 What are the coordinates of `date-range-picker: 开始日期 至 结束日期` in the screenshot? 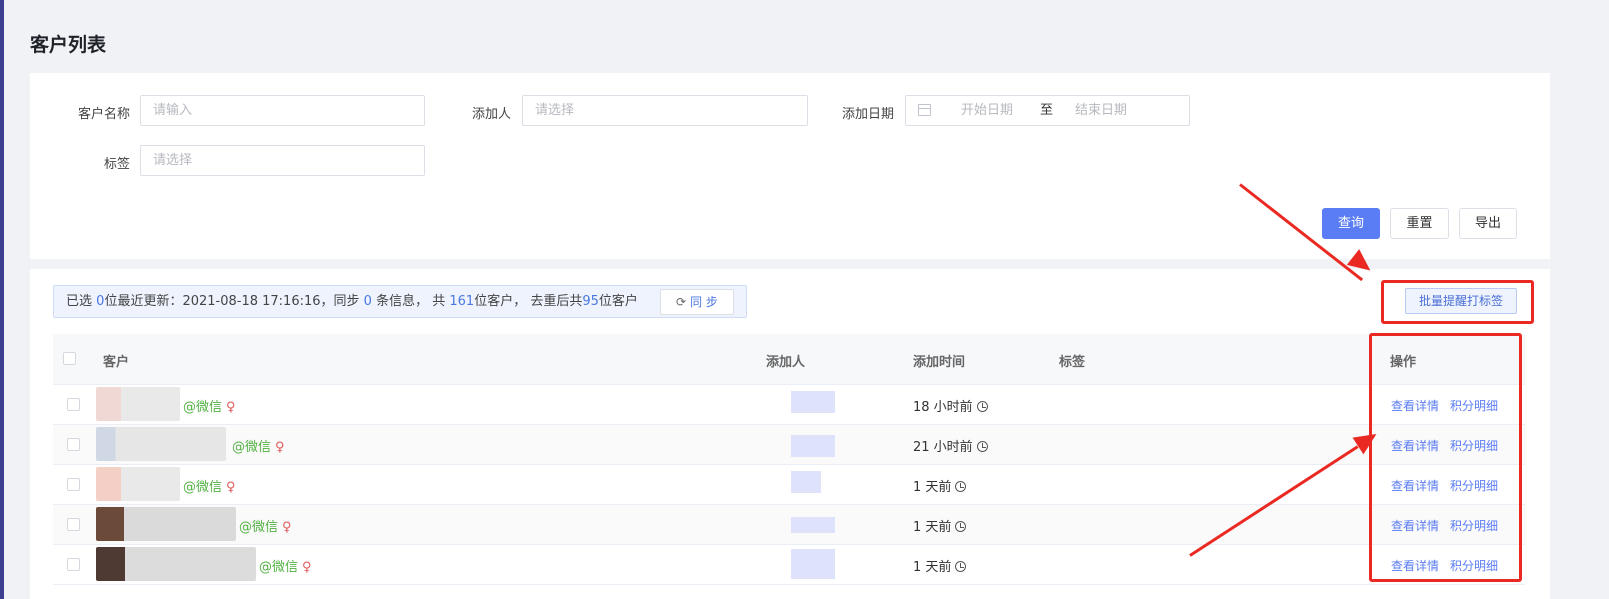 It's located at (1047, 110).